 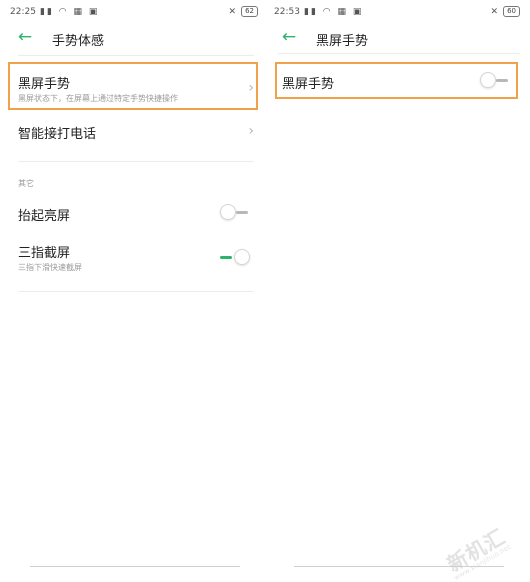 What do you see at coordinates (237, 258) in the screenshot?
I see `three-finger-screenshot-toggle` at bounding box center [237, 258].